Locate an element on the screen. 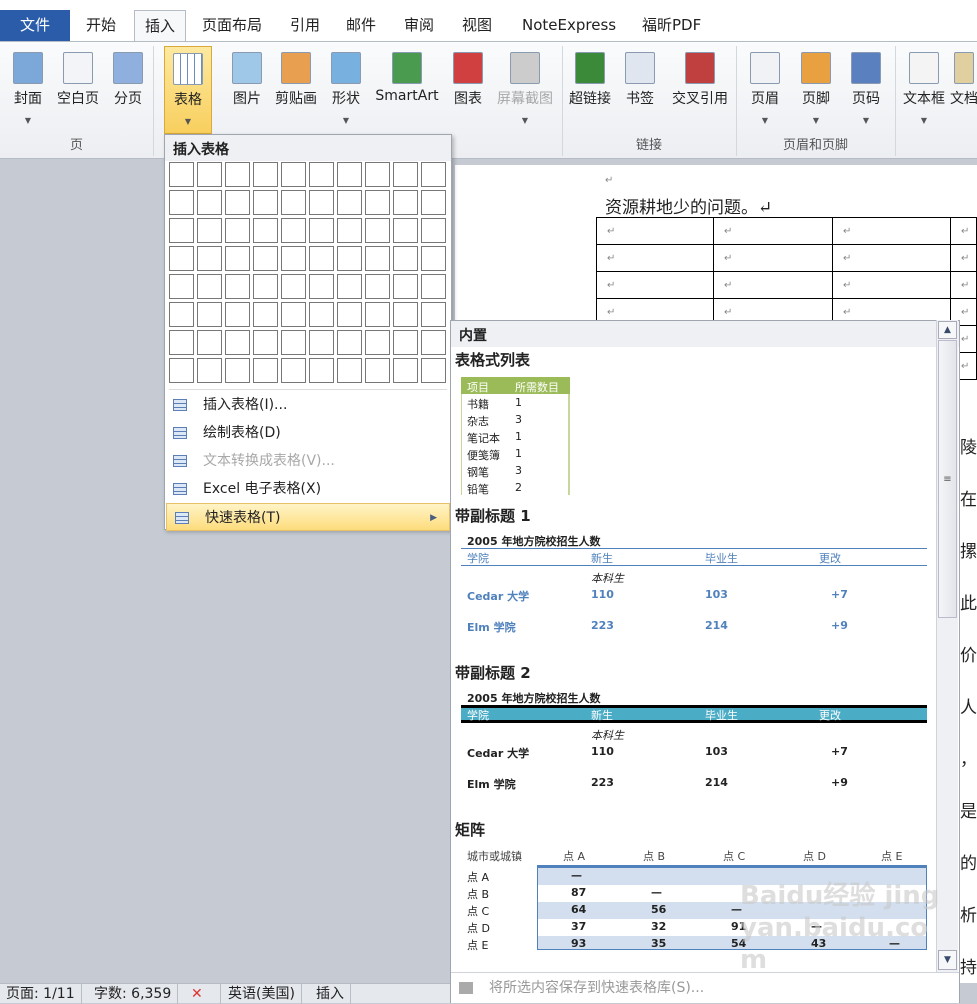  tab-9: 福昕PDF is located at coordinates (671, 26).